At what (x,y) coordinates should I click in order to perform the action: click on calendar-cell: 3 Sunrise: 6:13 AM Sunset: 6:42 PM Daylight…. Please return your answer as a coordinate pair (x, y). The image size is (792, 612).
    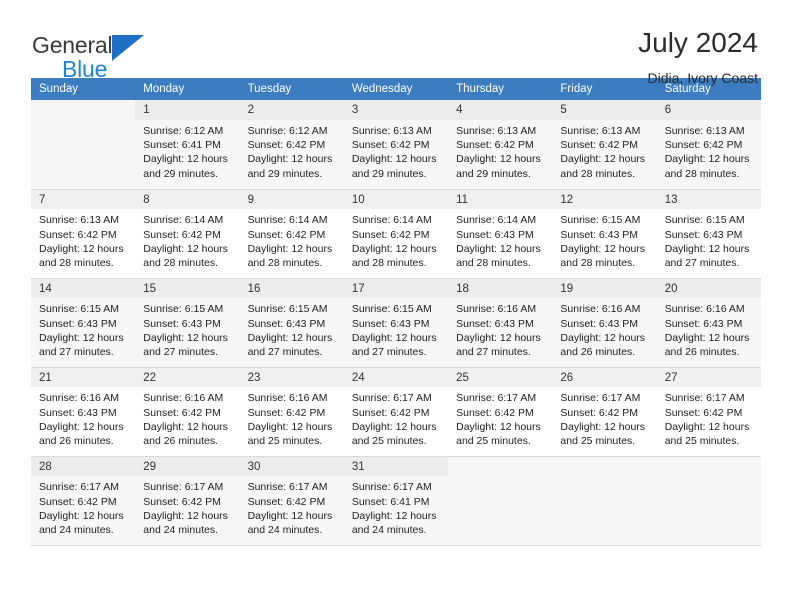
    Looking at the image, I should click on (396, 145).